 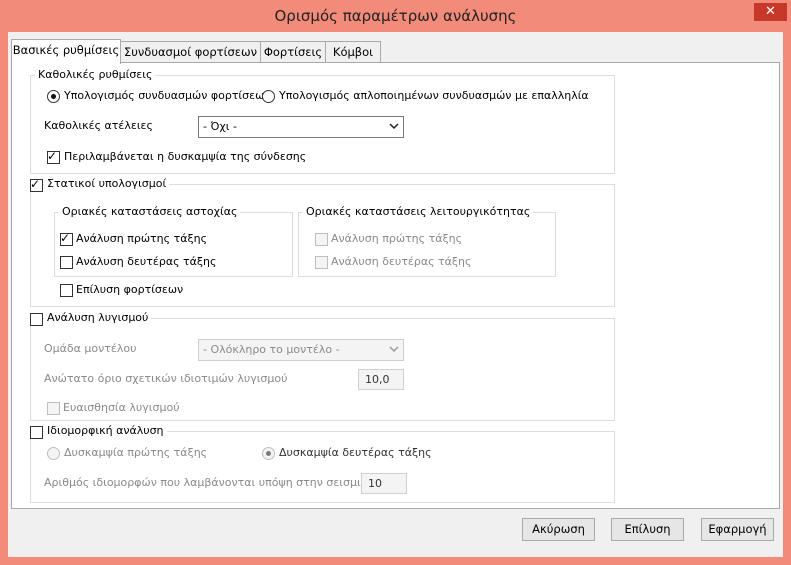 I want to click on imperfections-value: - Όχι -, so click(x=220, y=126).